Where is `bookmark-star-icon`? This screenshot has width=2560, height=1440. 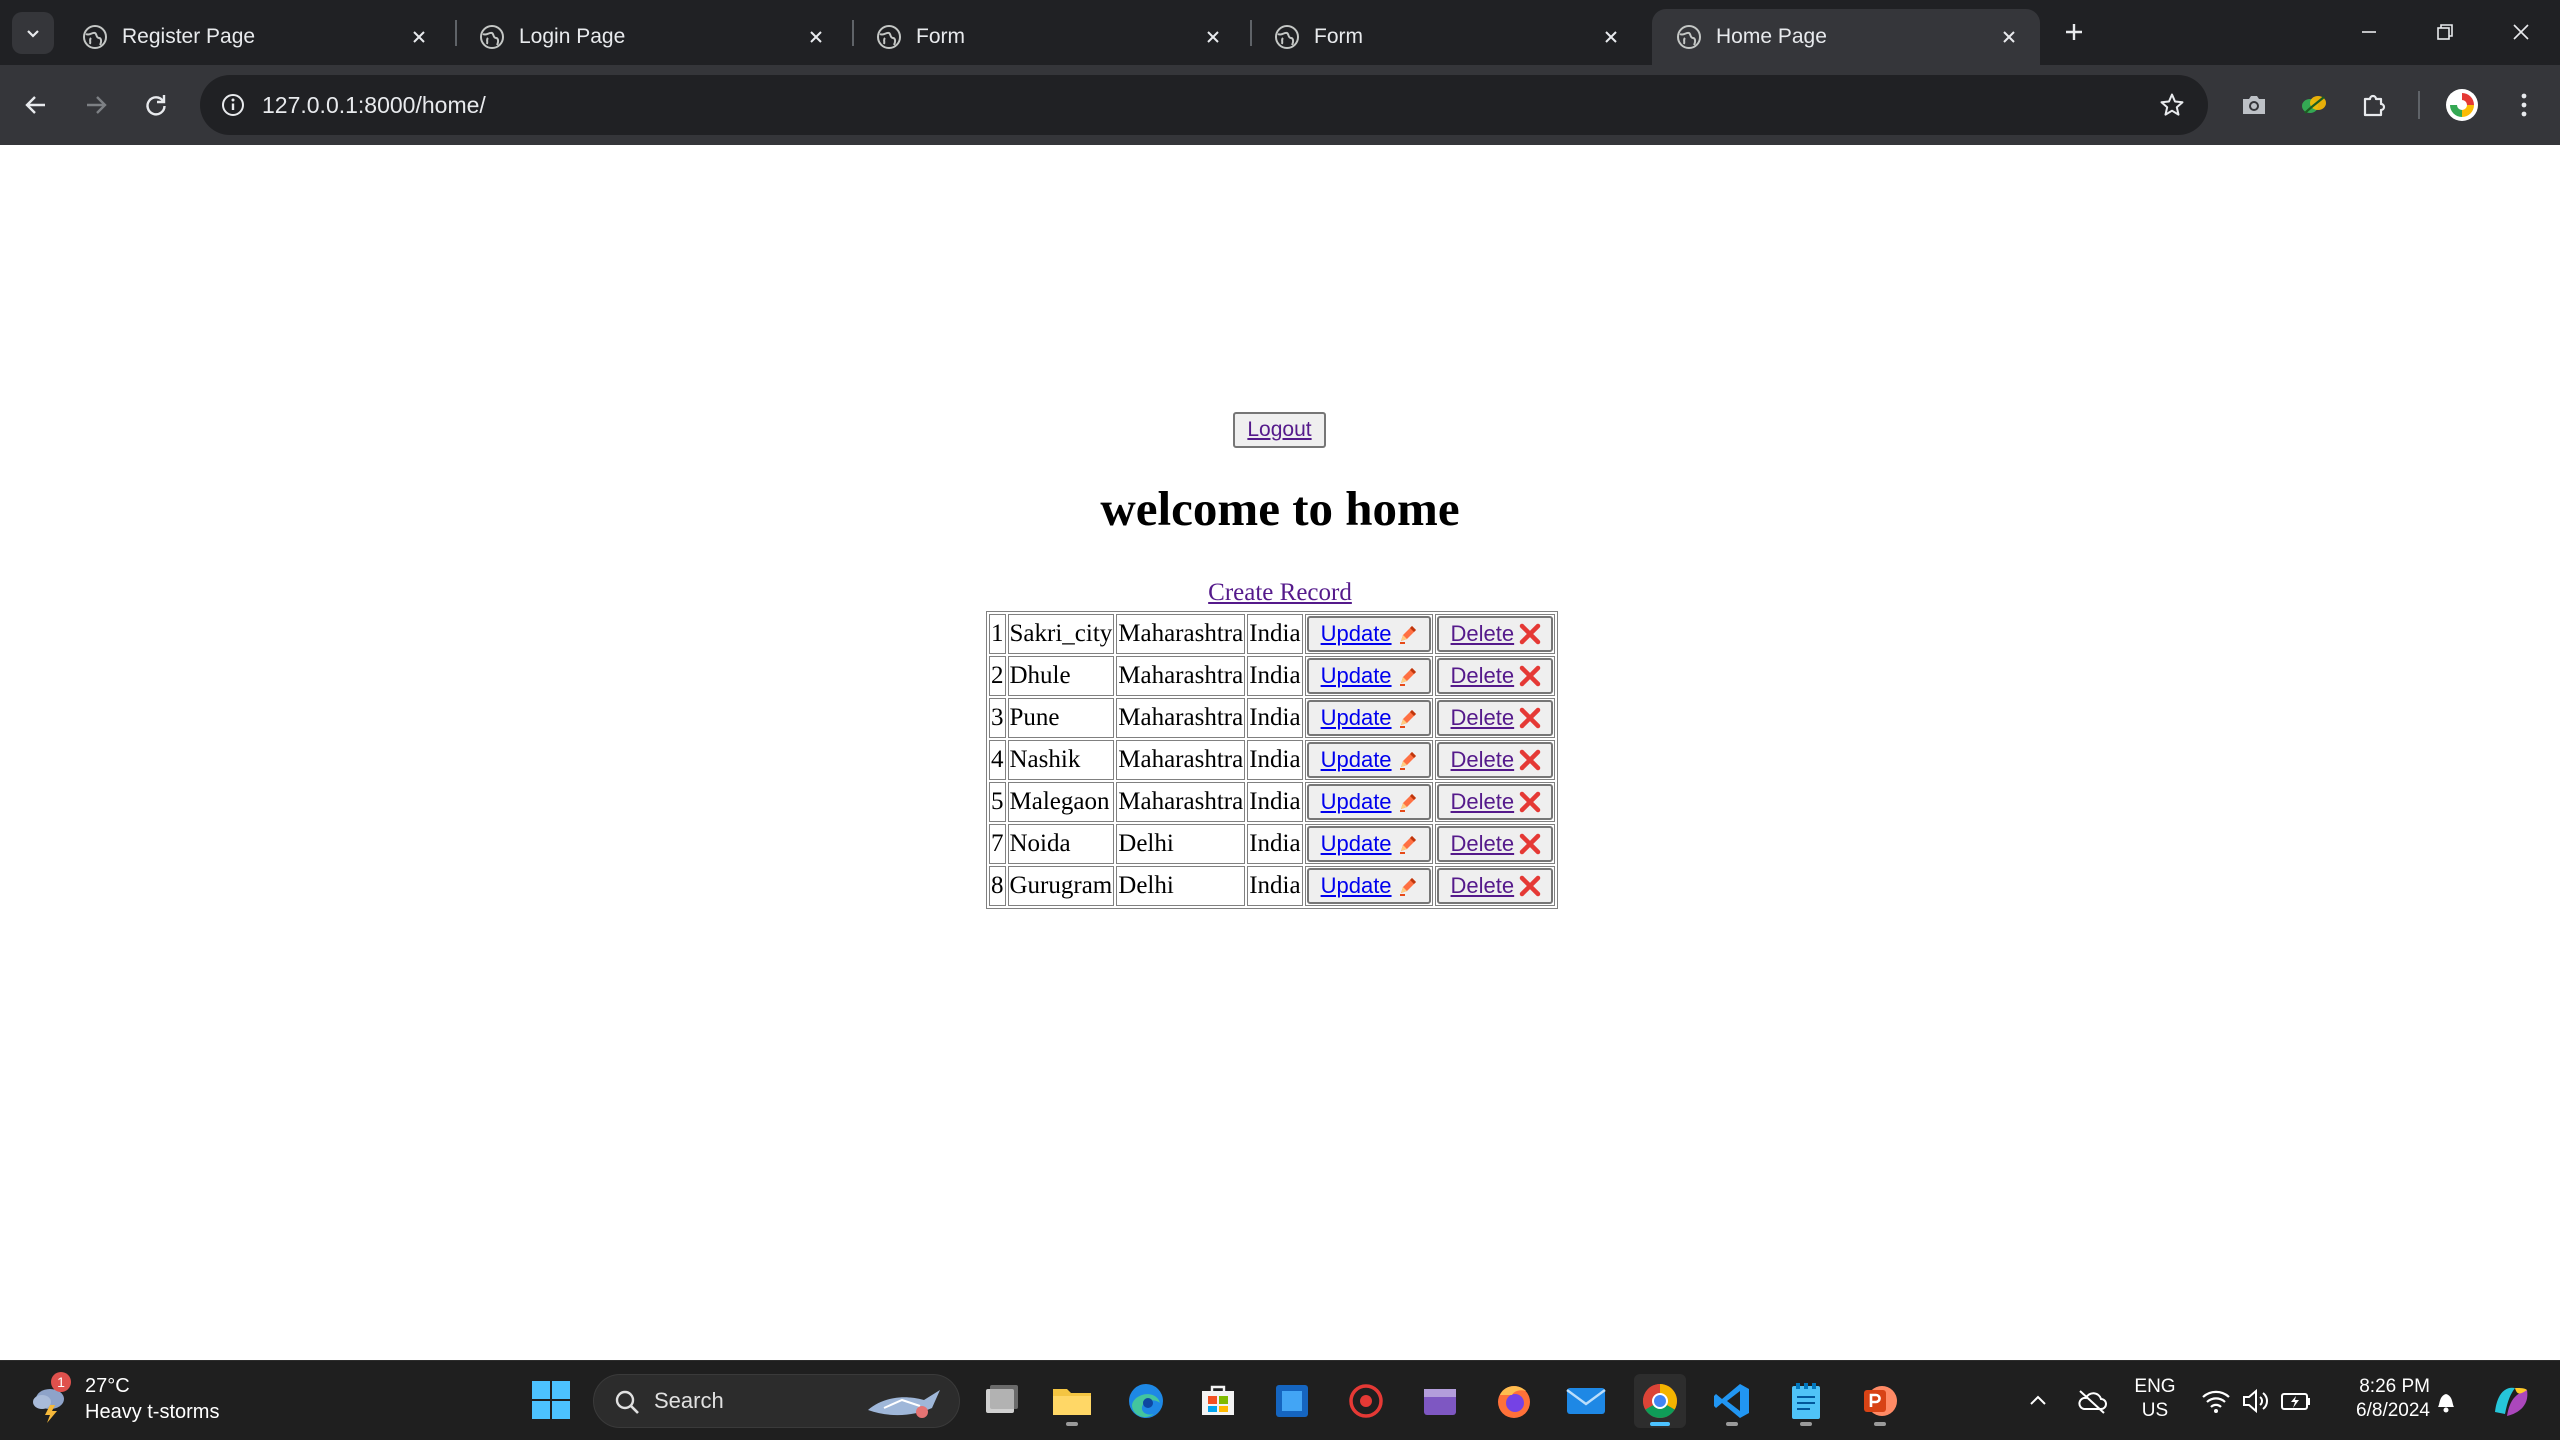 bookmark-star-icon is located at coordinates (2172, 105).